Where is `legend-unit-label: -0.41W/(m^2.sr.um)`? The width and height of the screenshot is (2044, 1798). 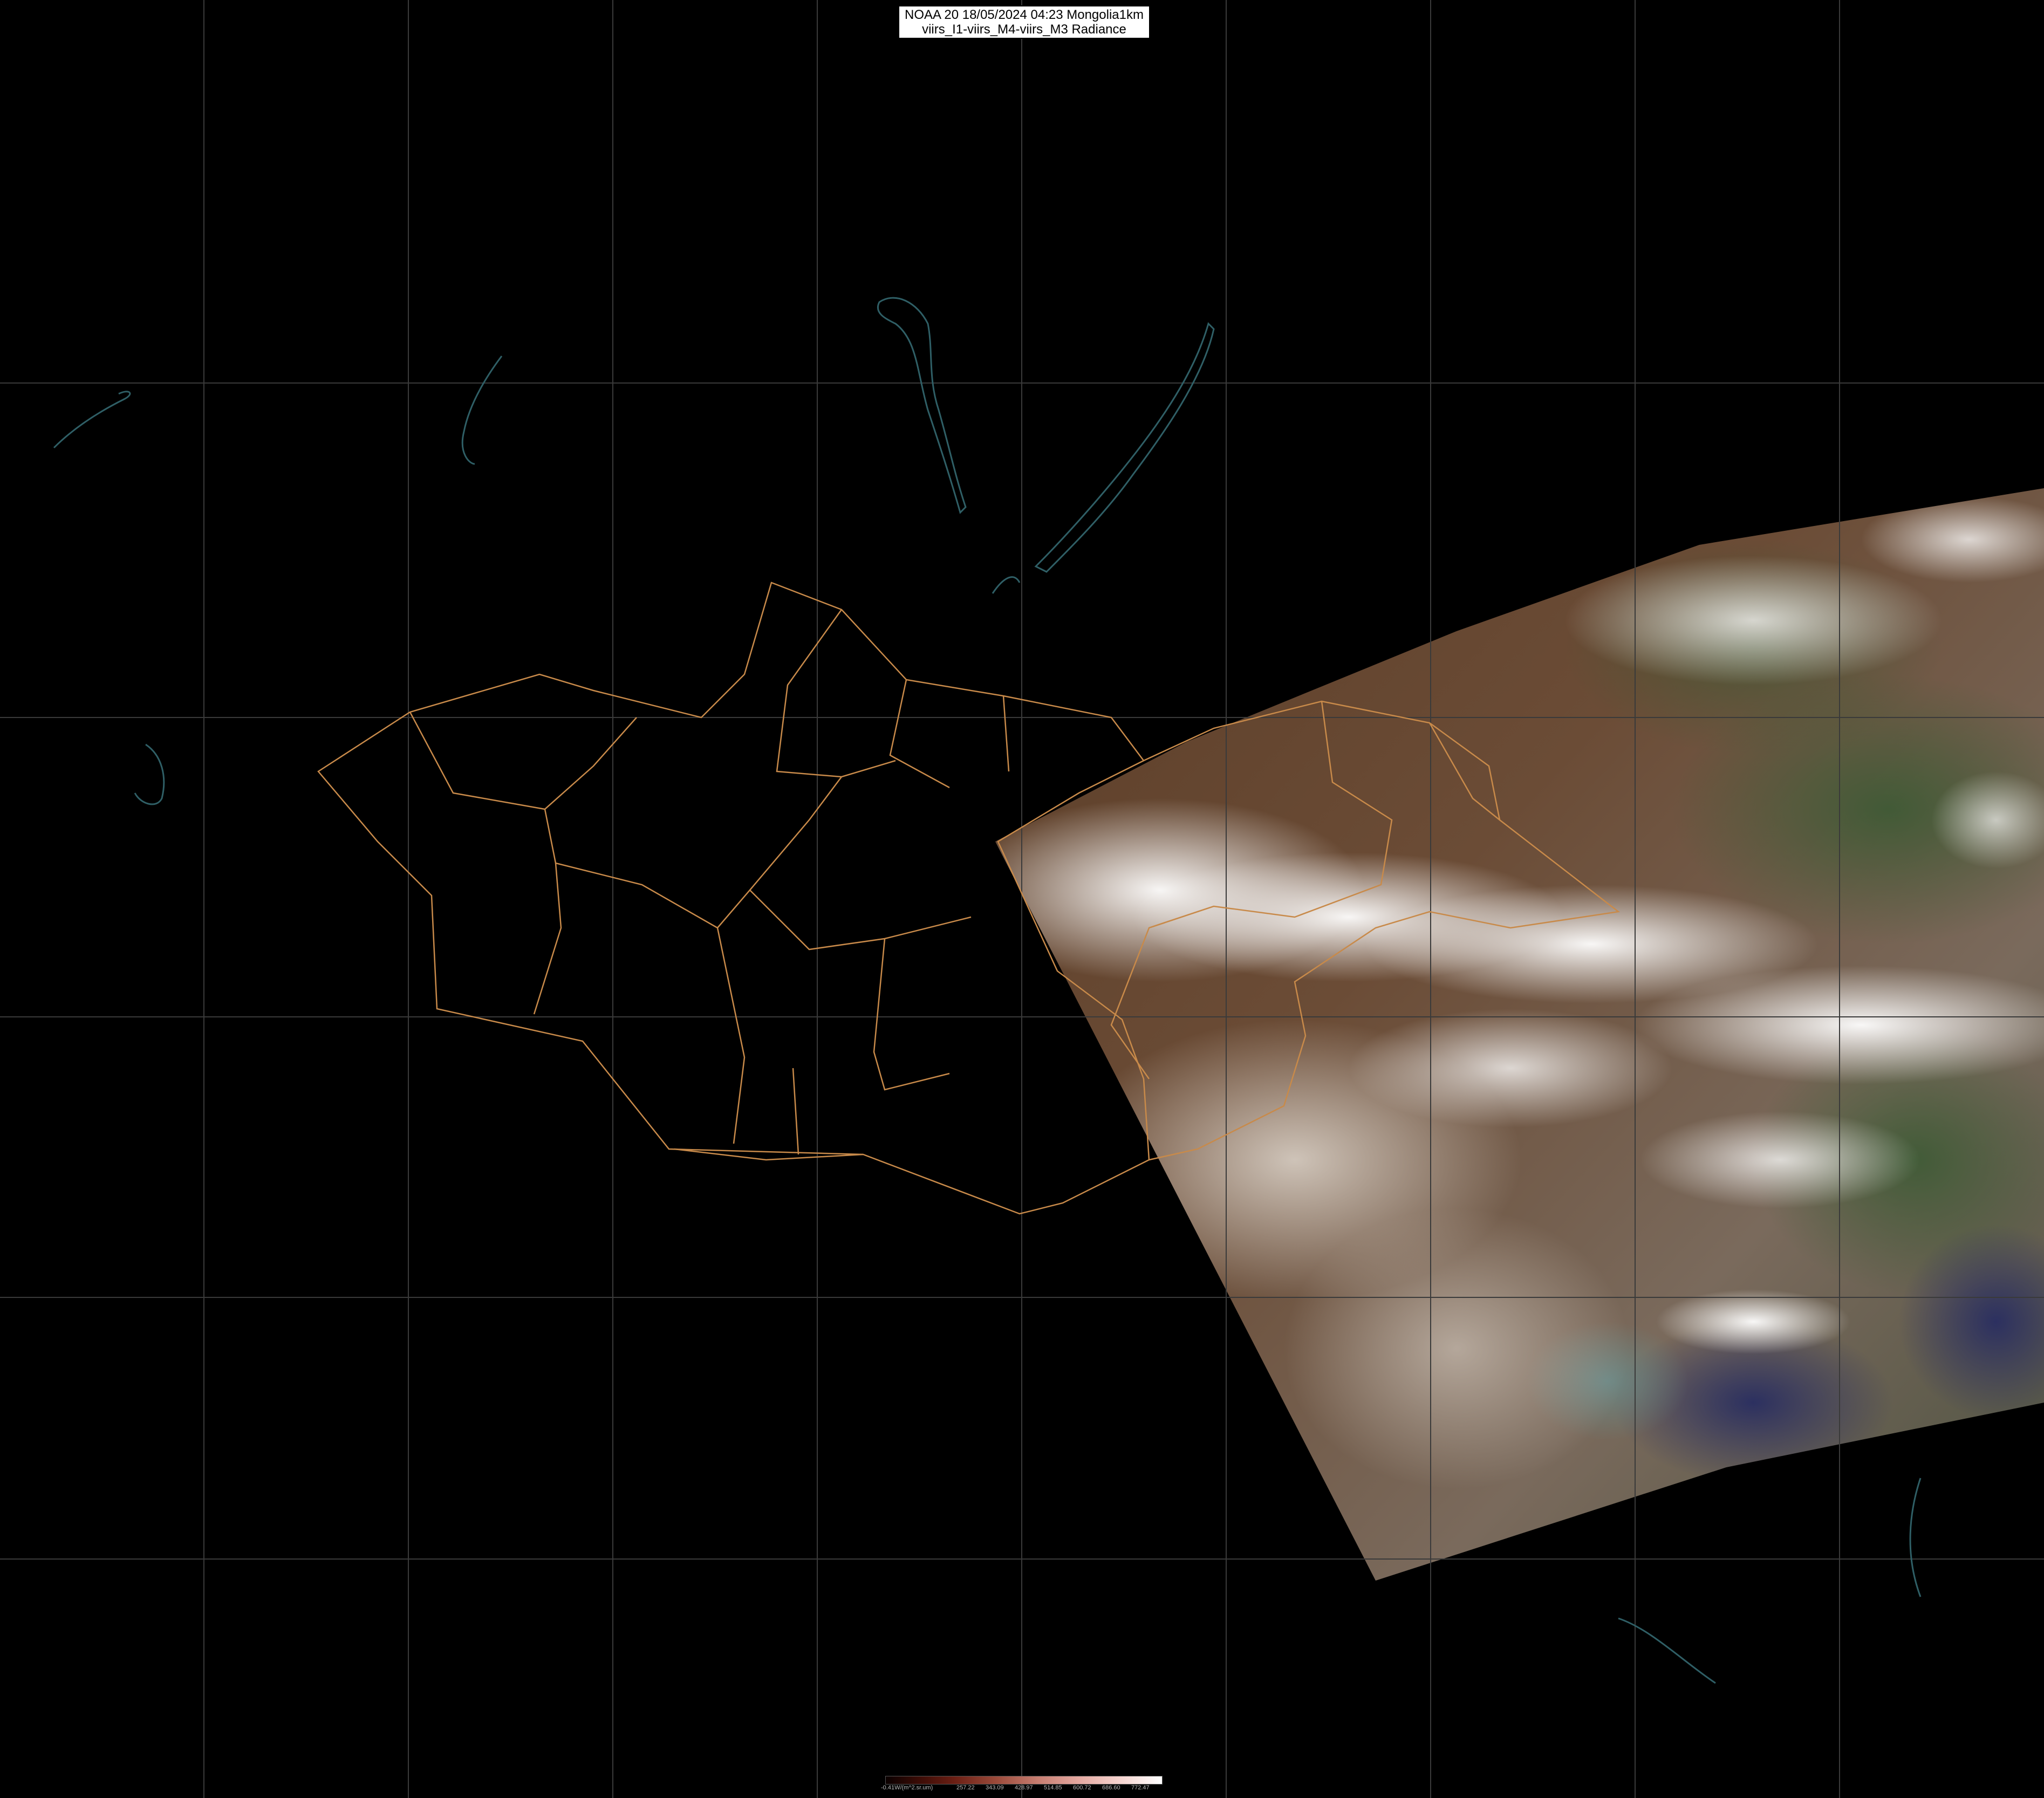 legend-unit-label: -0.41W/(m^2.sr.um) is located at coordinates (907, 1788).